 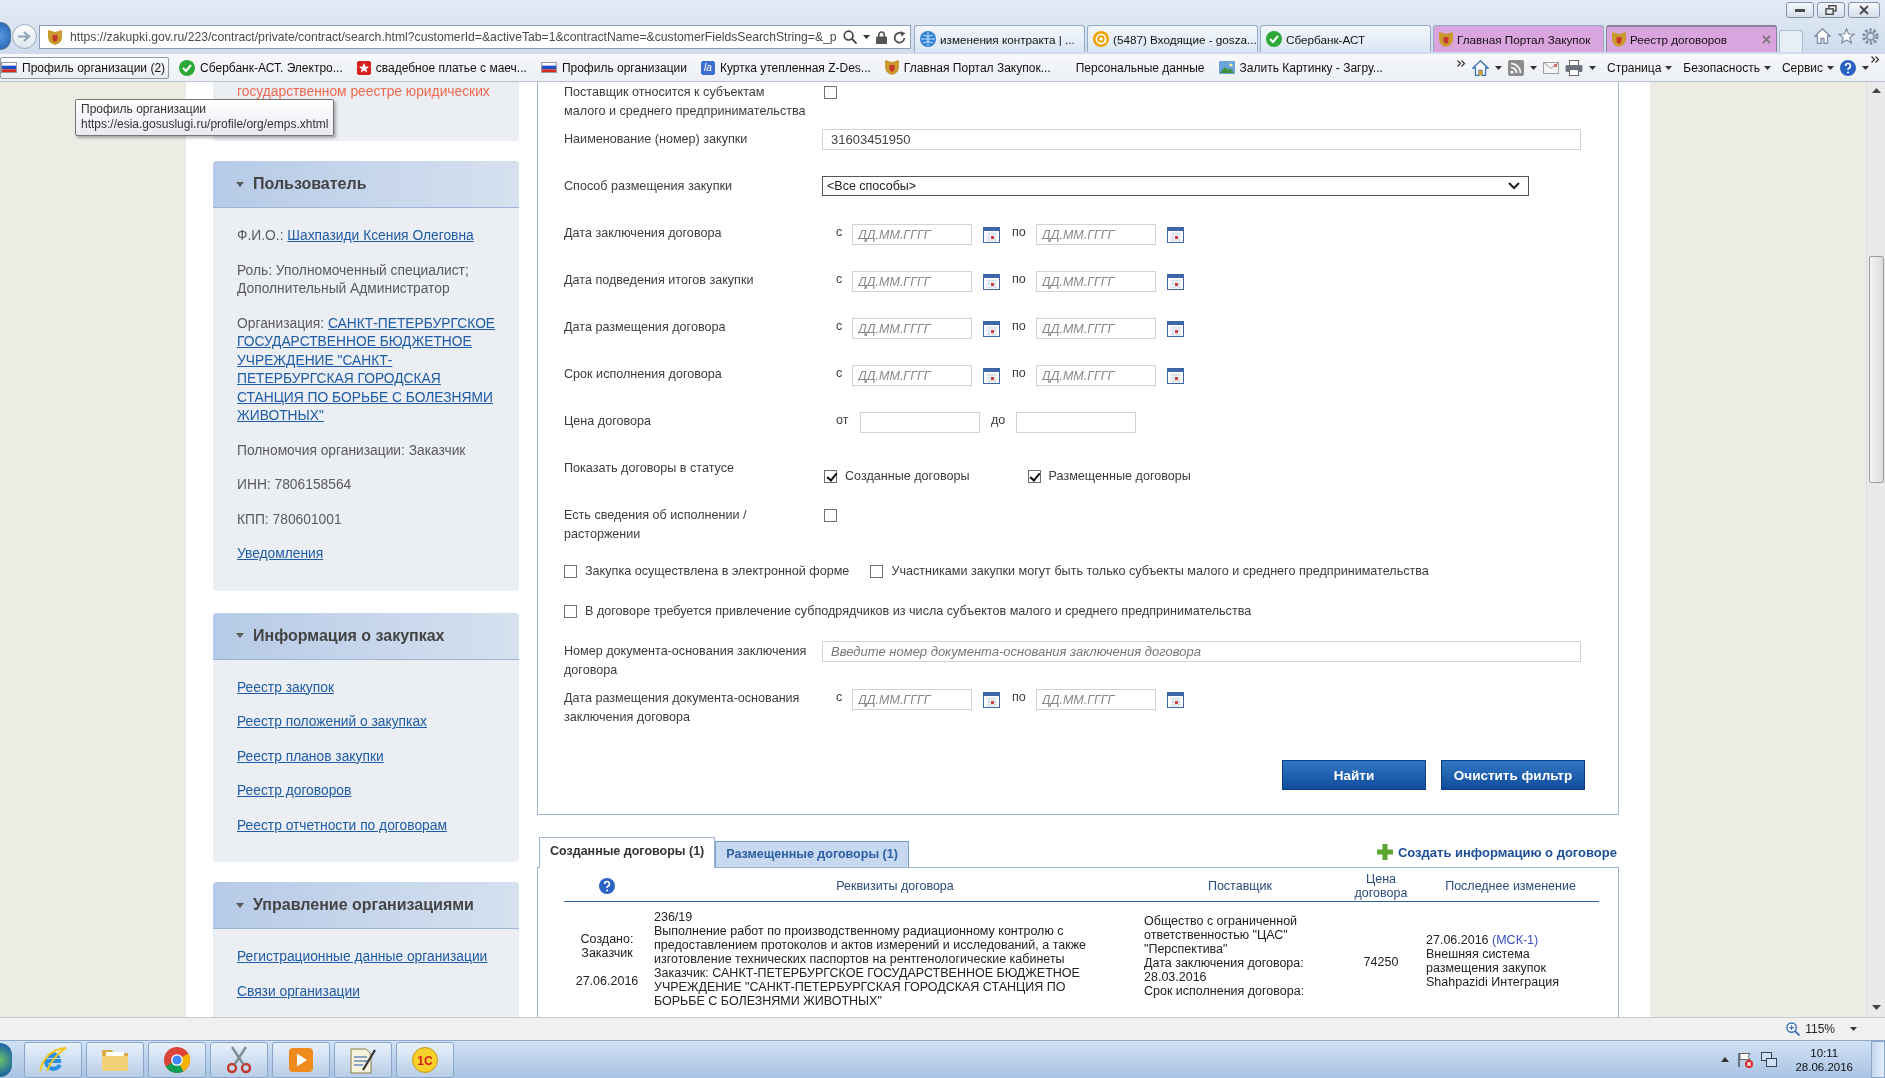 What do you see at coordinates (1201, 651) in the screenshot?
I see `text-field: Введите номер документа-основания заключения договора` at bounding box center [1201, 651].